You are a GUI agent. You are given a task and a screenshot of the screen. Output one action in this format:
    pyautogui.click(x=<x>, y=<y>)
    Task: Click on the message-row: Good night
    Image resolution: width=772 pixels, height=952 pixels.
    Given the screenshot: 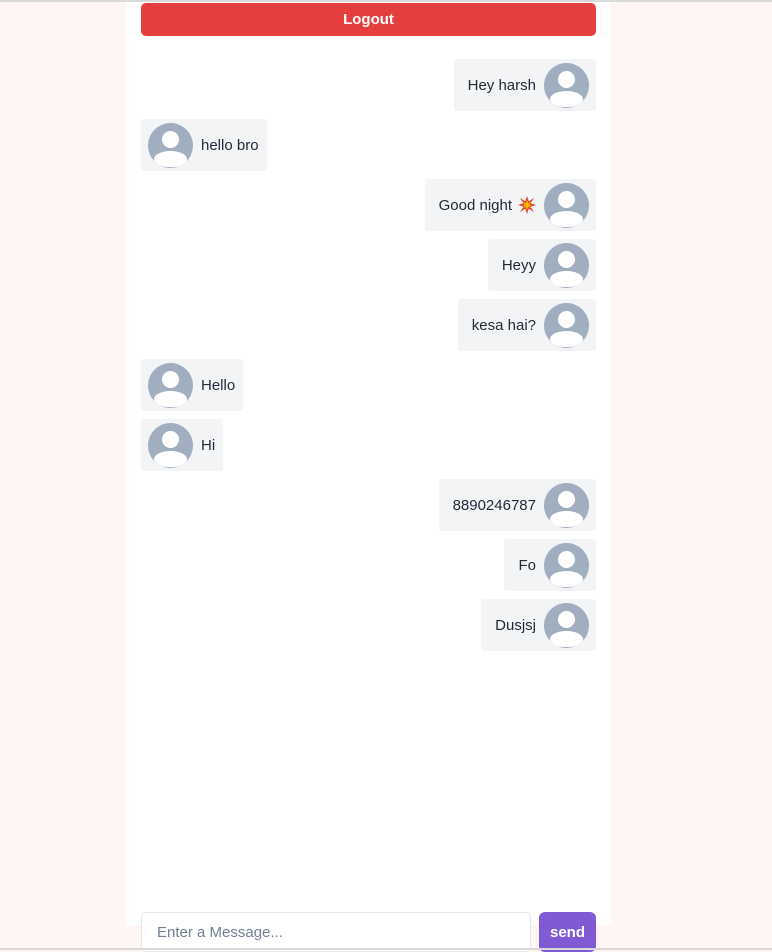 What is the action you would take?
    pyautogui.click(x=368, y=205)
    